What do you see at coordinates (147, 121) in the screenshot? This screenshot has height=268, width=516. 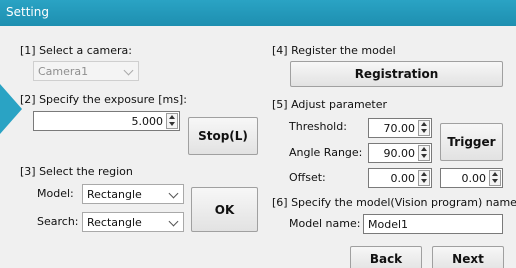 I see `exposure-value: 5.000` at bounding box center [147, 121].